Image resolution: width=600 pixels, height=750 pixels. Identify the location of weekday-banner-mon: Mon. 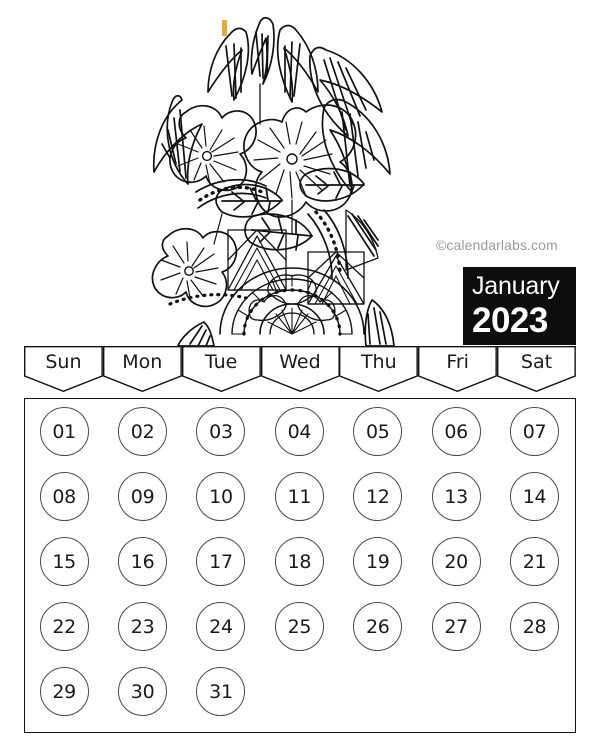
(142, 369).